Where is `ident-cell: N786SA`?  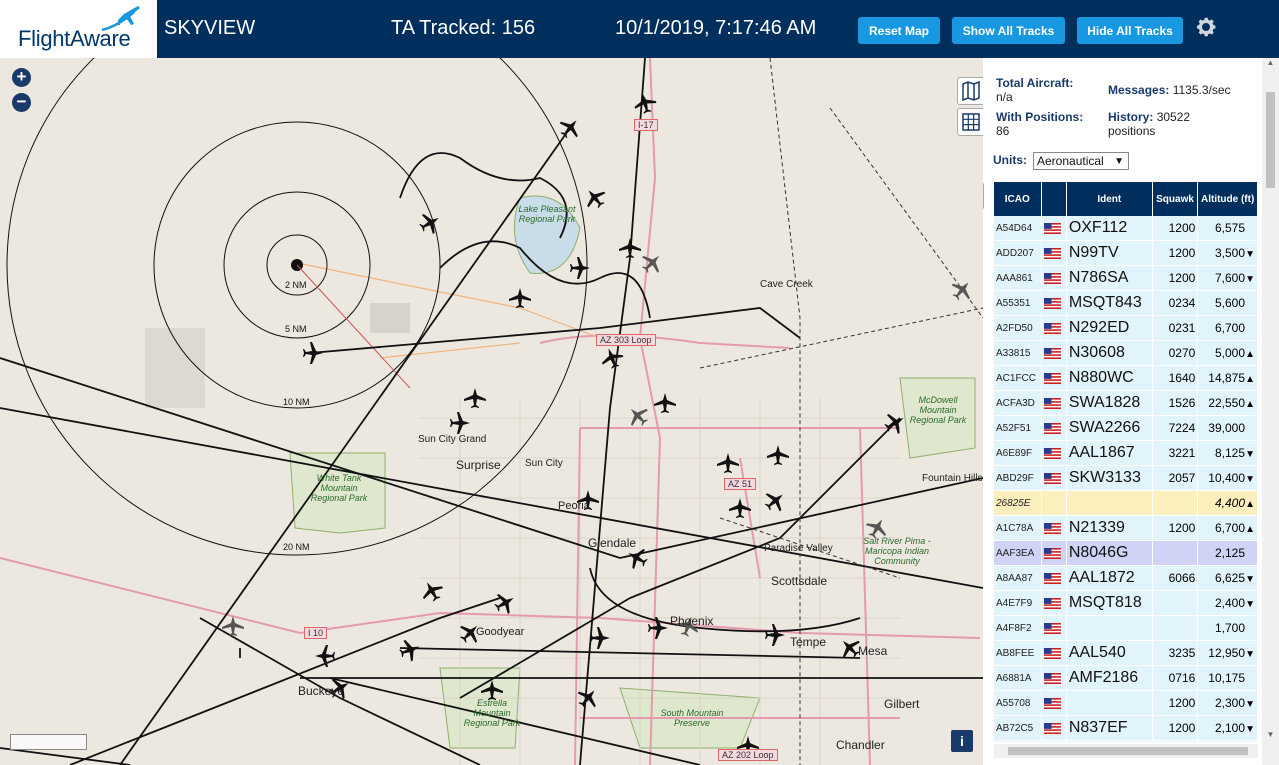 ident-cell: N786SA is located at coordinates (1109, 278).